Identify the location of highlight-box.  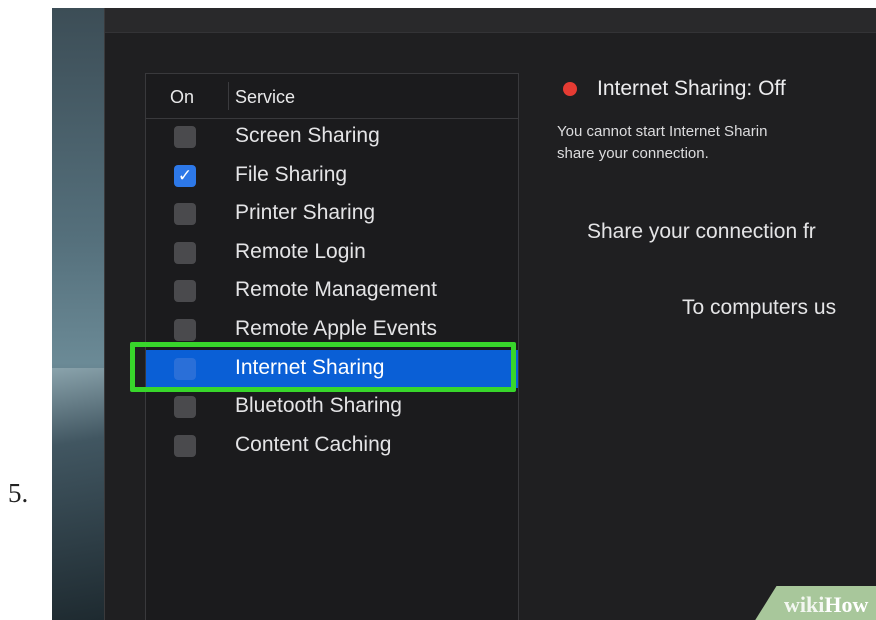
(323, 367).